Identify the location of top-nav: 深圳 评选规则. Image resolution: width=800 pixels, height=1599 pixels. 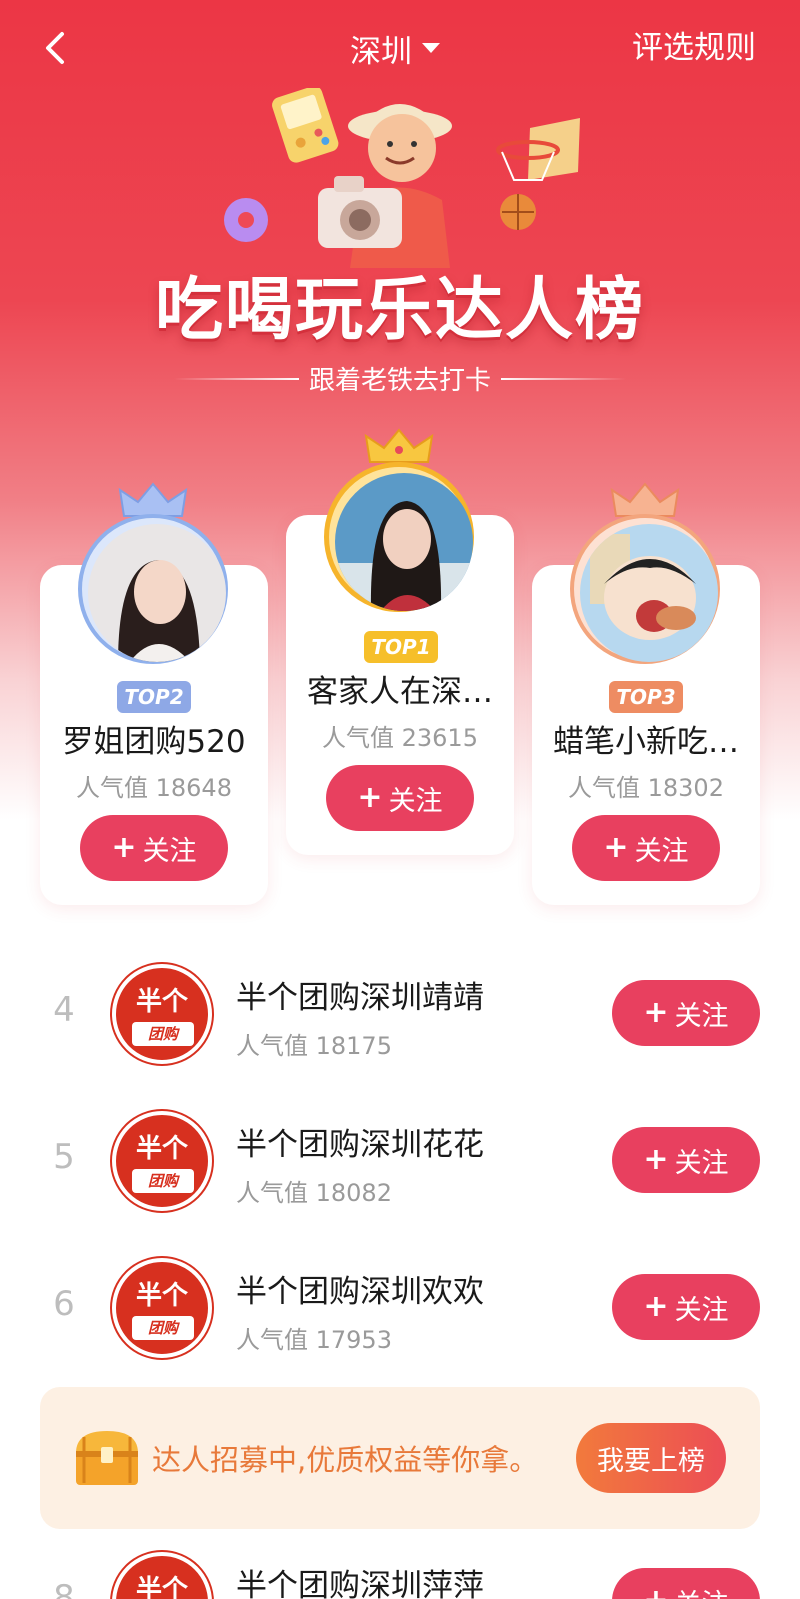
(400, 48).